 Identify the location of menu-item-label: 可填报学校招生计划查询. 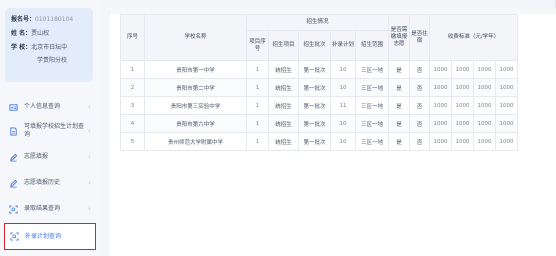
(54, 130).